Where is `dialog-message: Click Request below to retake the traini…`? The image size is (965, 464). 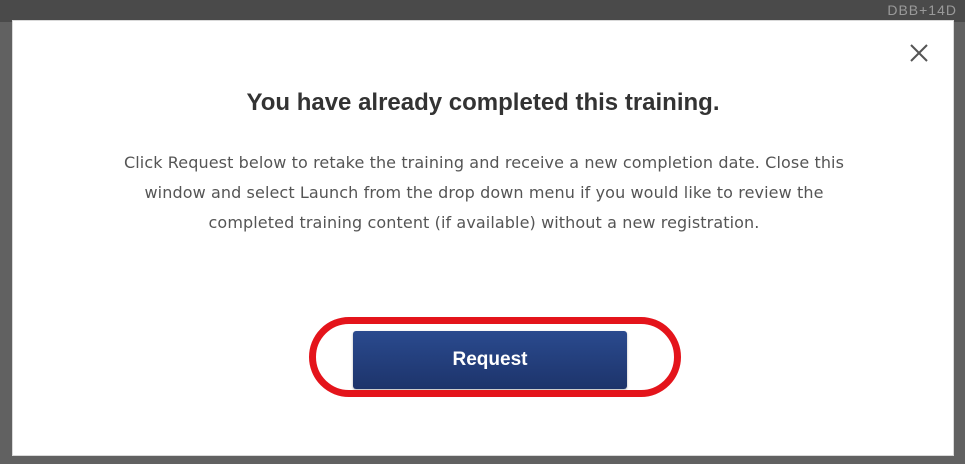 dialog-message: Click Request below to retake the traini… is located at coordinates (484, 192).